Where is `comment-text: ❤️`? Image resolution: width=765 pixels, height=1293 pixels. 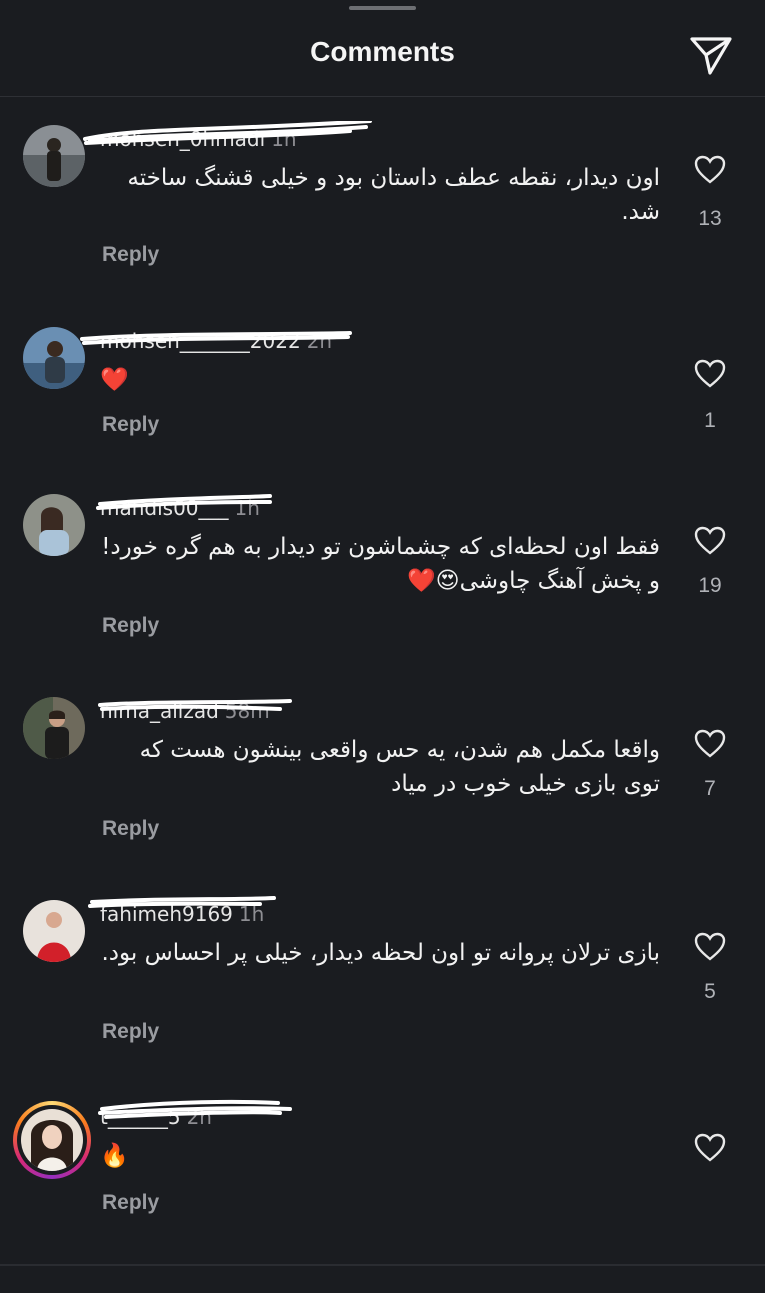 comment-text: ❤️ is located at coordinates (114, 380).